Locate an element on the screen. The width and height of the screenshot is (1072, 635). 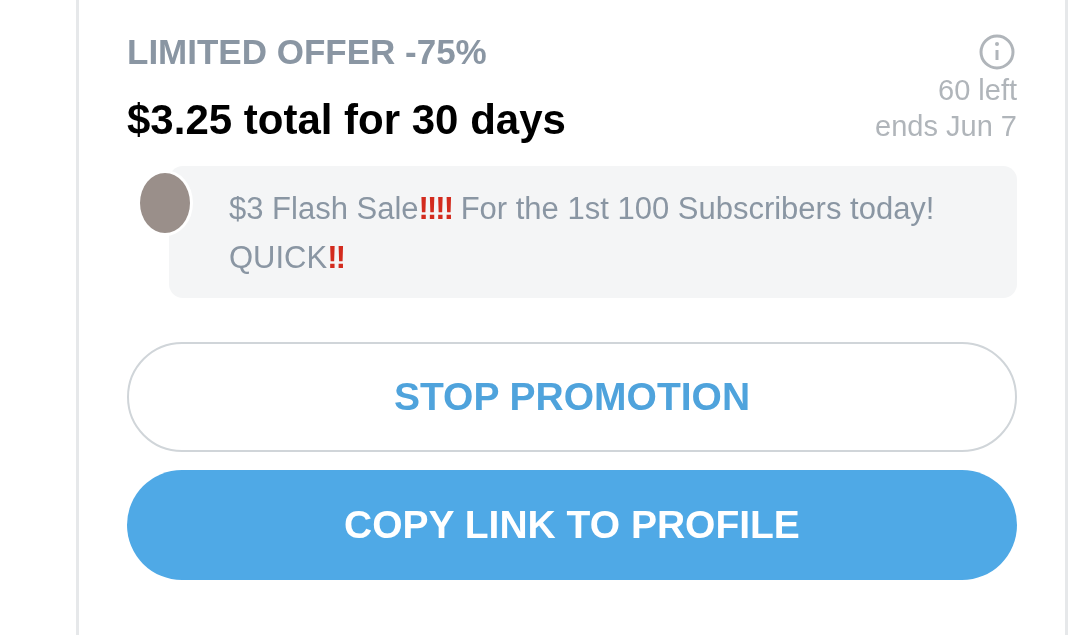
offer-price: $3.25 total for 30 days is located at coordinates (346, 120).